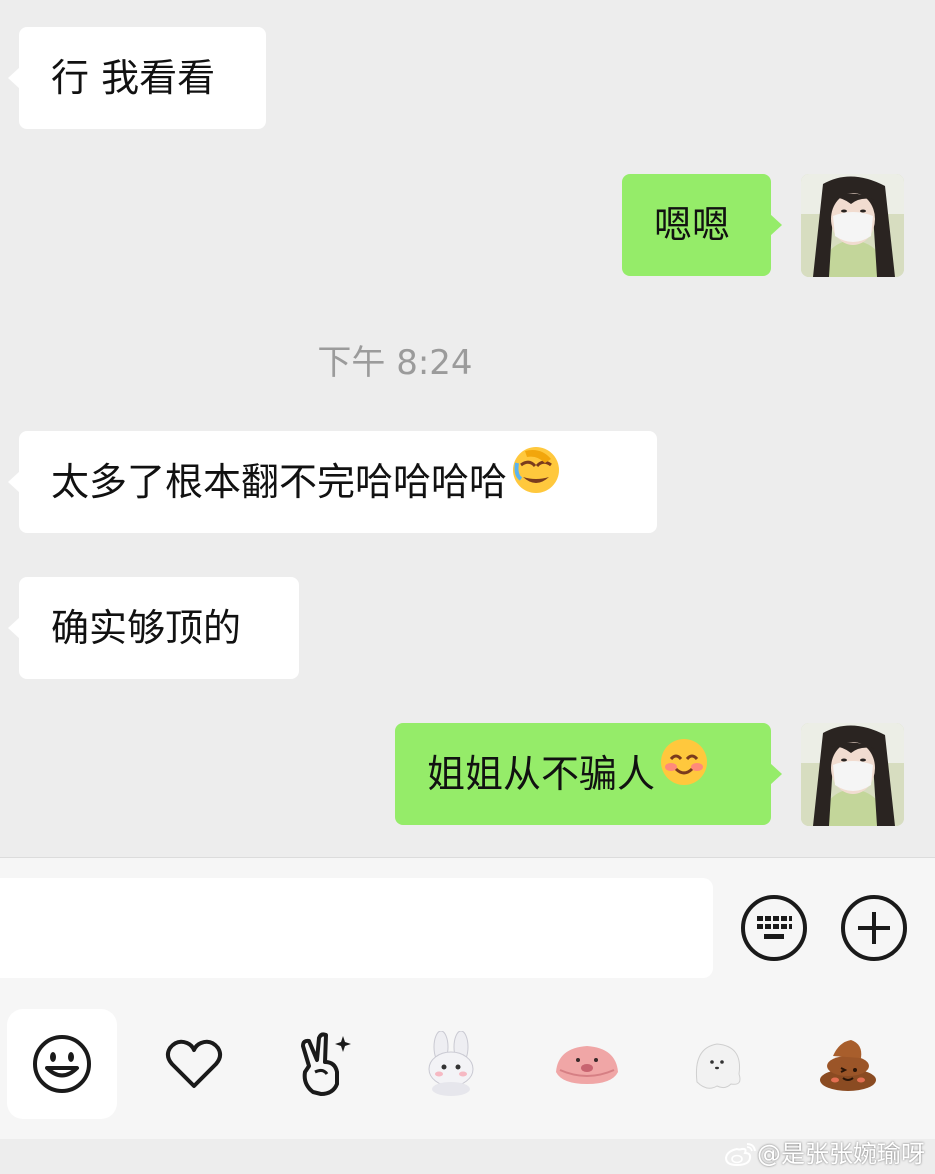 The width and height of the screenshot is (935, 1174). I want to click on bunny-sticker, so click(452, 1064).